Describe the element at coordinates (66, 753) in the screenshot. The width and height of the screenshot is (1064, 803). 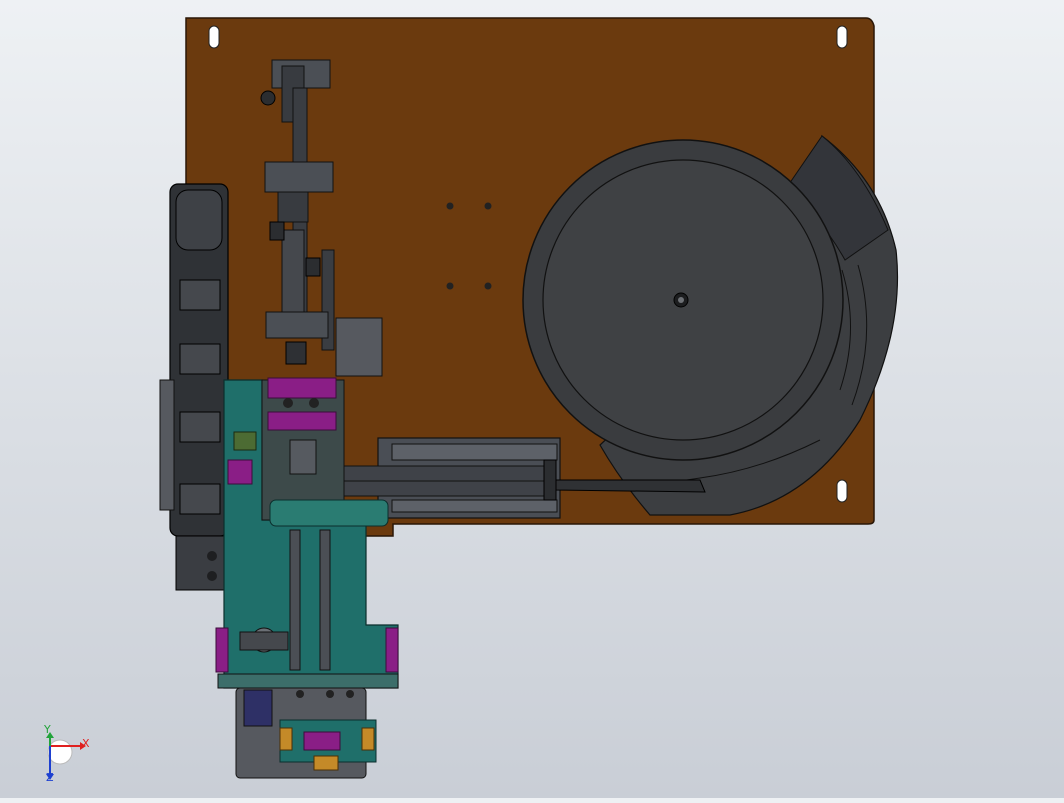
I see `coordinate-triad: X Y Z` at that location.